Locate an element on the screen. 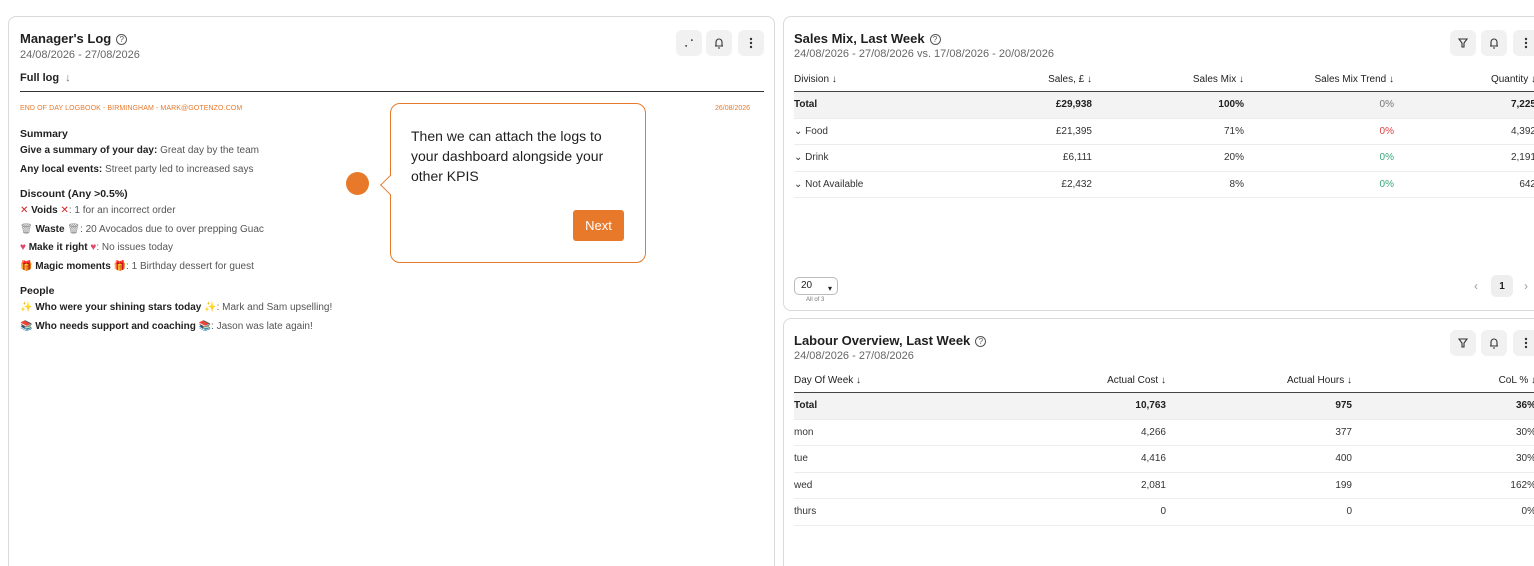 The height and width of the screenshot is (566, 1534). tooltip-next-button: Next is located at coordinates (598, 225).